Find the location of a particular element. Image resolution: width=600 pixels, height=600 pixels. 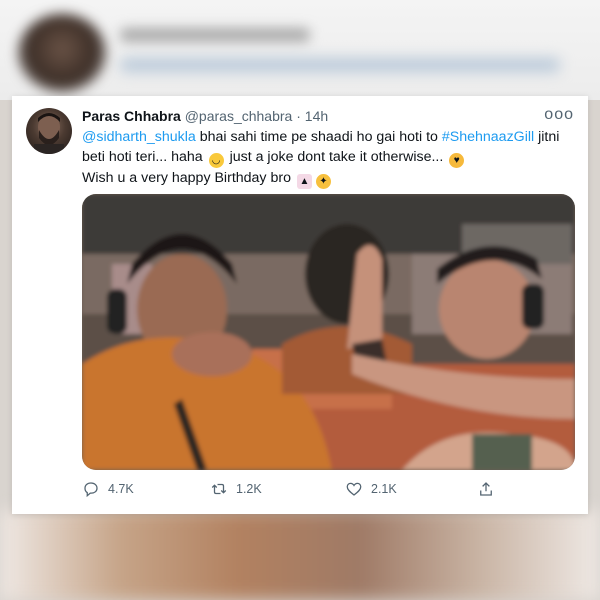

smiling-face-with-hearts-emoji-icon: ♥ is located at coordinates (457, 160).